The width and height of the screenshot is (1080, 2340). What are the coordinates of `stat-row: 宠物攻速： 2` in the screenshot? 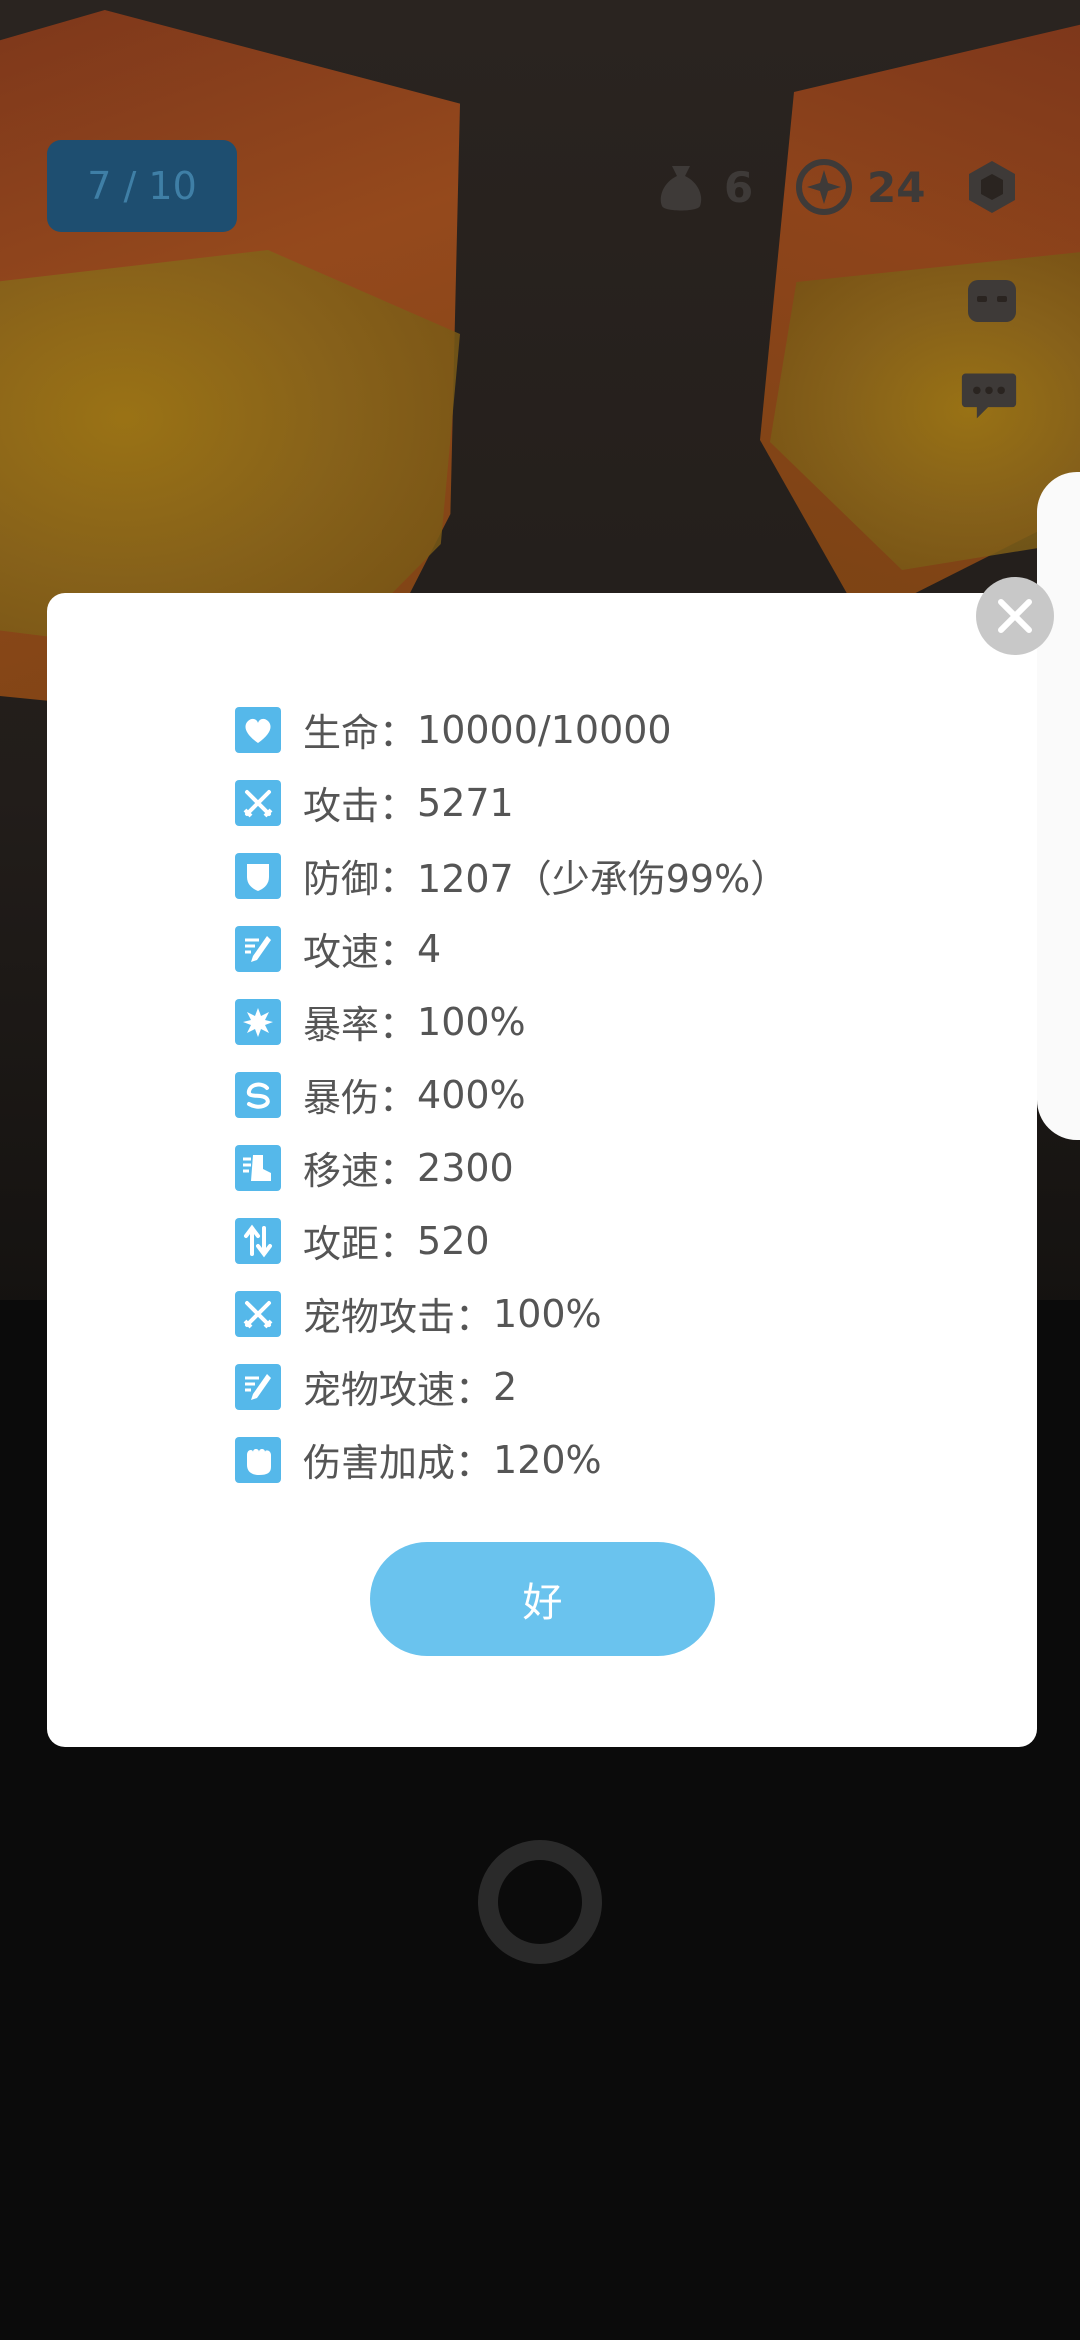 It's located at (511, 1386).